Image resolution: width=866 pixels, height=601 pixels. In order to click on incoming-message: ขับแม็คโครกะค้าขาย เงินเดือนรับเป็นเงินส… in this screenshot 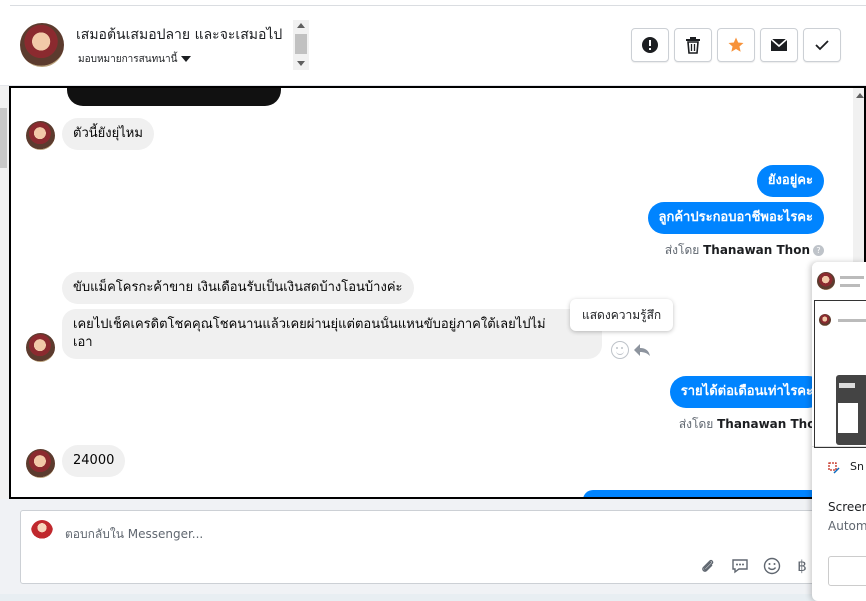, I will do `click(238, 288)`.